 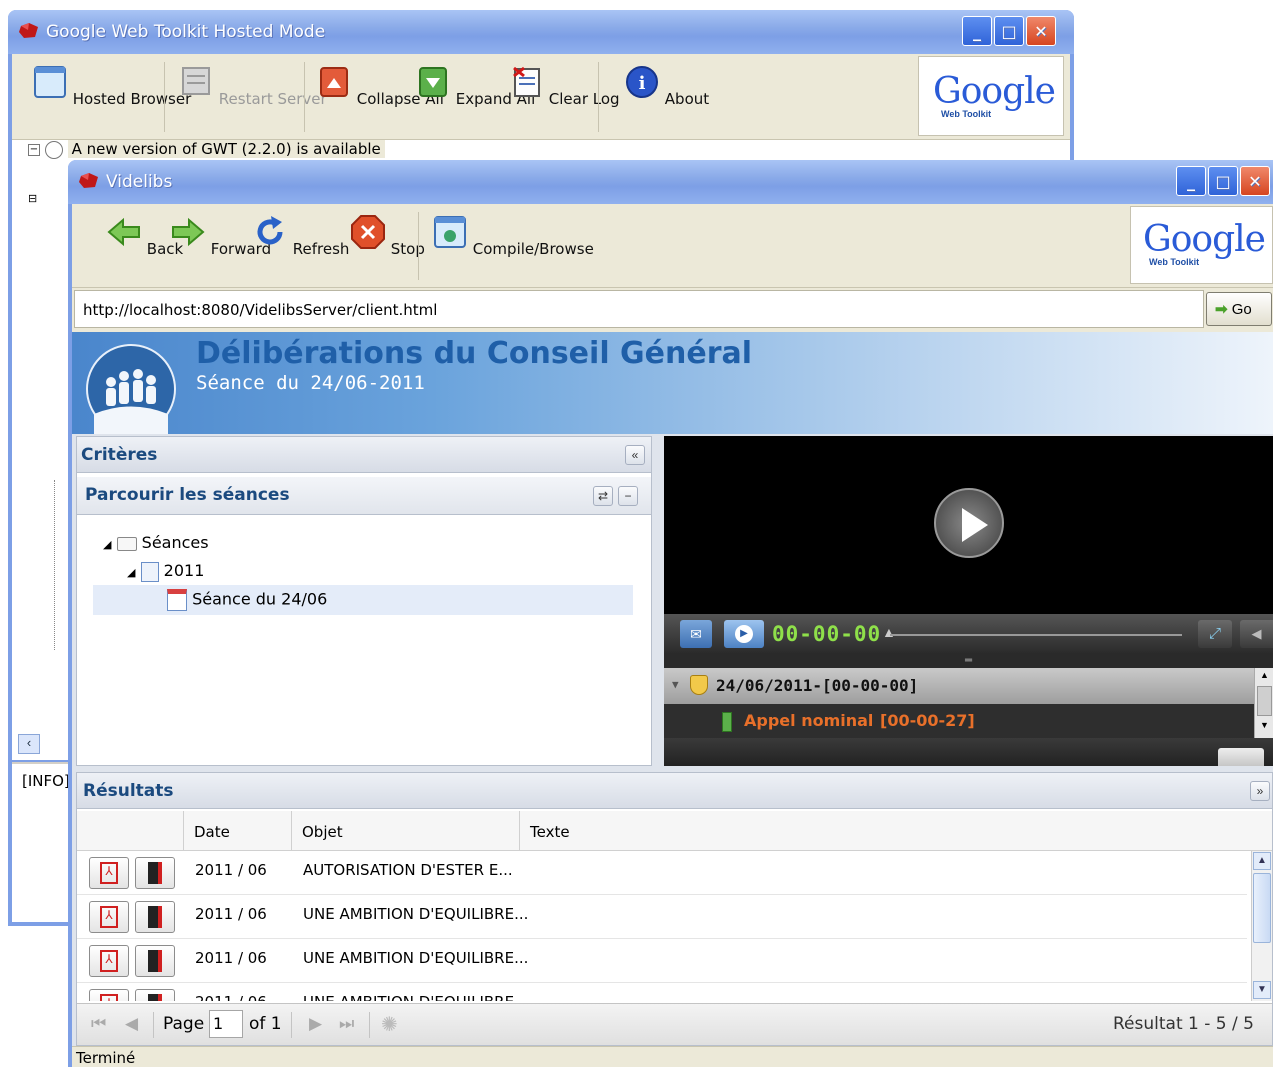 I want to click on minimize-tree-button: −, so click(x=628, y=496).